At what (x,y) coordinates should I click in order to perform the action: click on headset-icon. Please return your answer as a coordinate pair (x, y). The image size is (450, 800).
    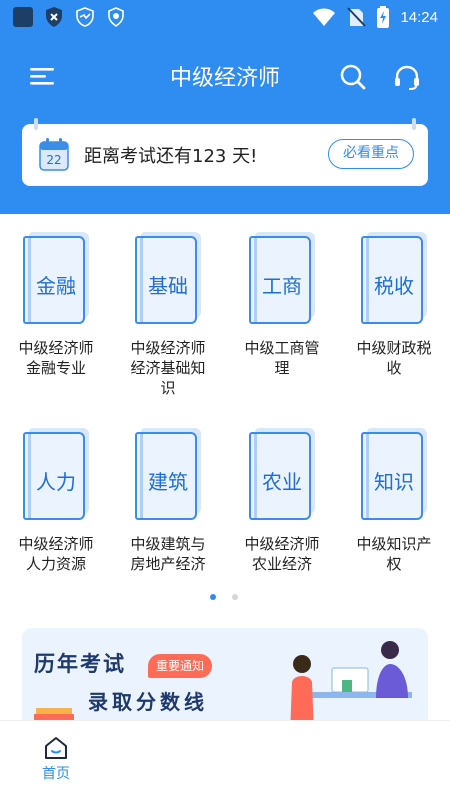
    Looking at the image, I should click on (407, 77).